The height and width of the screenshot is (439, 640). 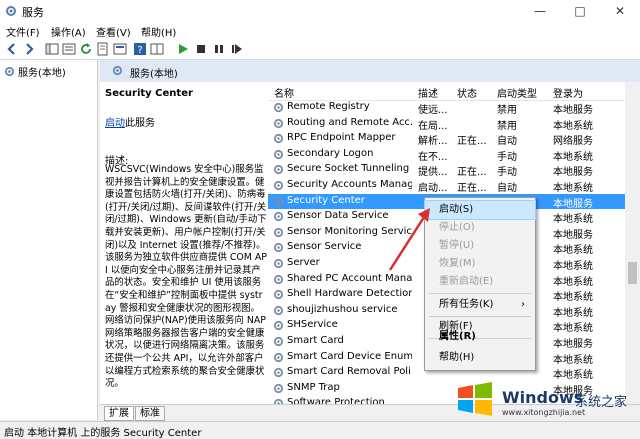 I want to click on tree-node-services-local: 服务(本地), so click(x=35, y=71).